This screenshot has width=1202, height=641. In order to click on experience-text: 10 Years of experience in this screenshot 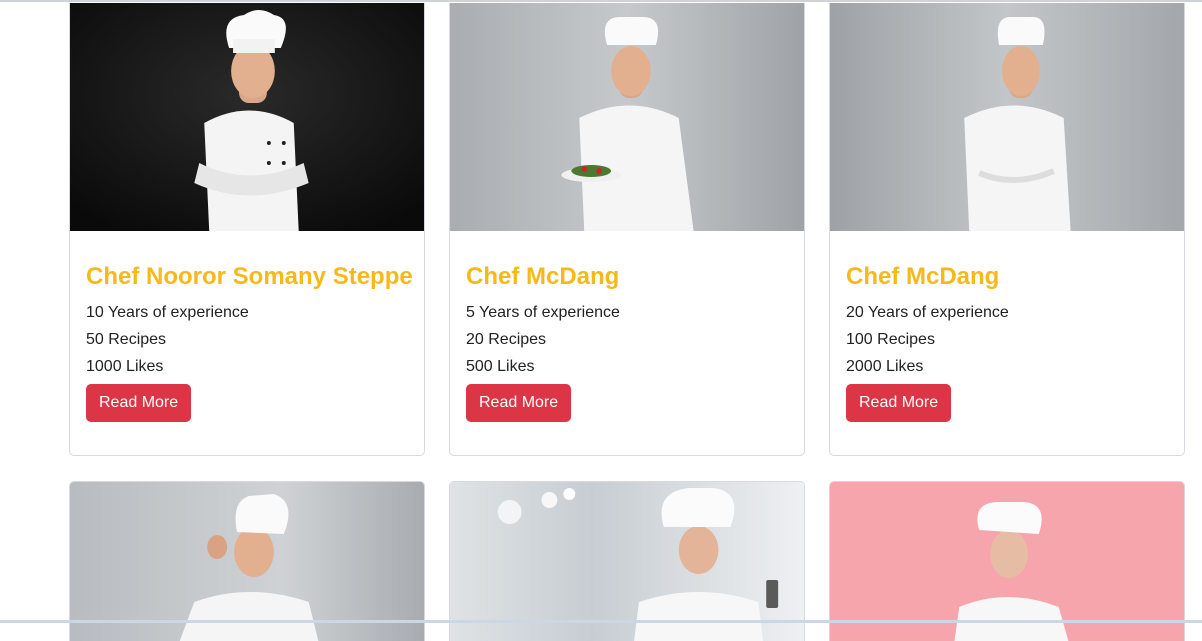, I will do `click(167, 312)`.